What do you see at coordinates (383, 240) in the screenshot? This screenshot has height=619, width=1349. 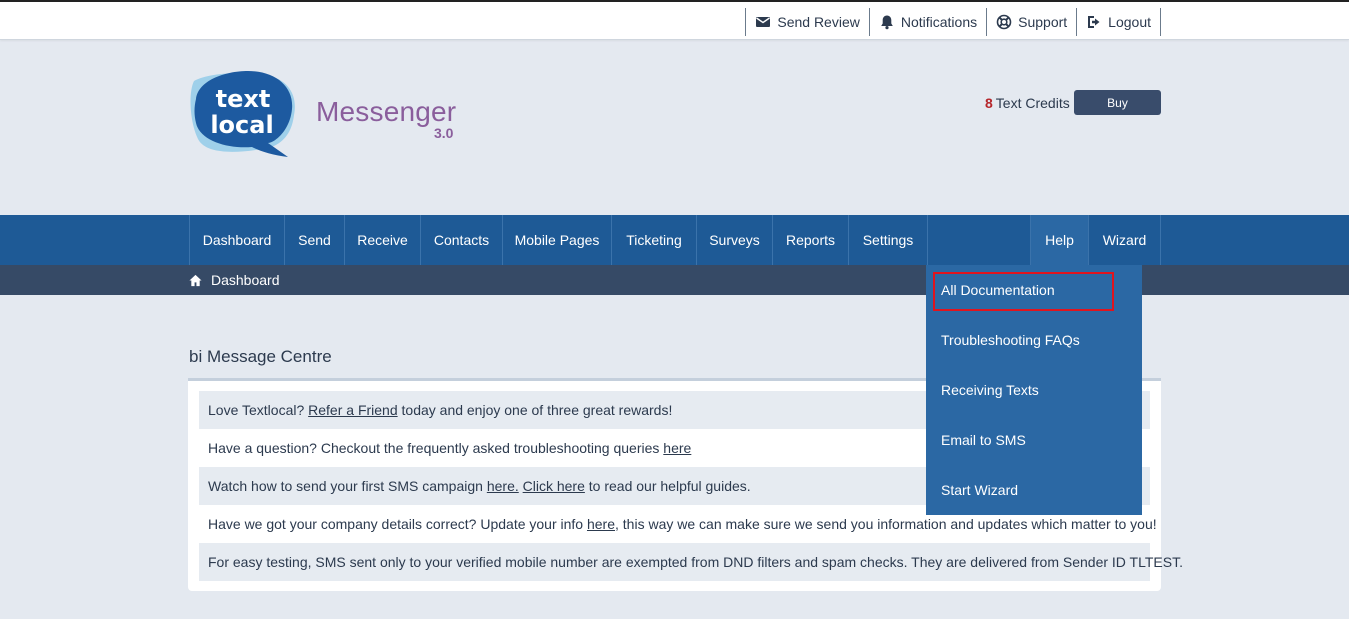 I see `nav-receive: Receive` at bounding box center [383, 240].